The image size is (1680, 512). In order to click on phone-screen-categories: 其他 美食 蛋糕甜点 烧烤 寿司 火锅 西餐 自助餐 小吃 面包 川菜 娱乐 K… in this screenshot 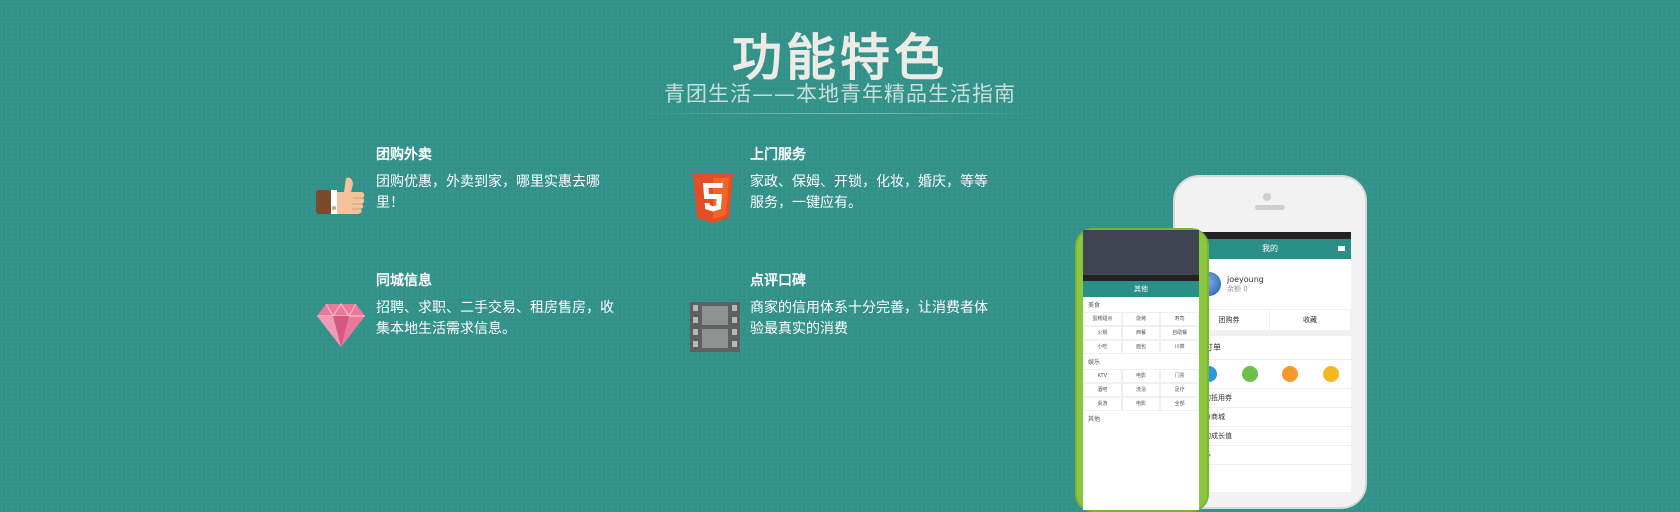, I will do `click(1141, 370)`.